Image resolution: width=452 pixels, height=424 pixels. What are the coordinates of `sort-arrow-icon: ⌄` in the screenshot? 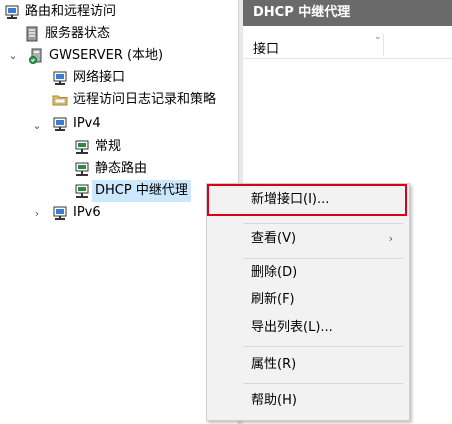 It's located at (378, 37).